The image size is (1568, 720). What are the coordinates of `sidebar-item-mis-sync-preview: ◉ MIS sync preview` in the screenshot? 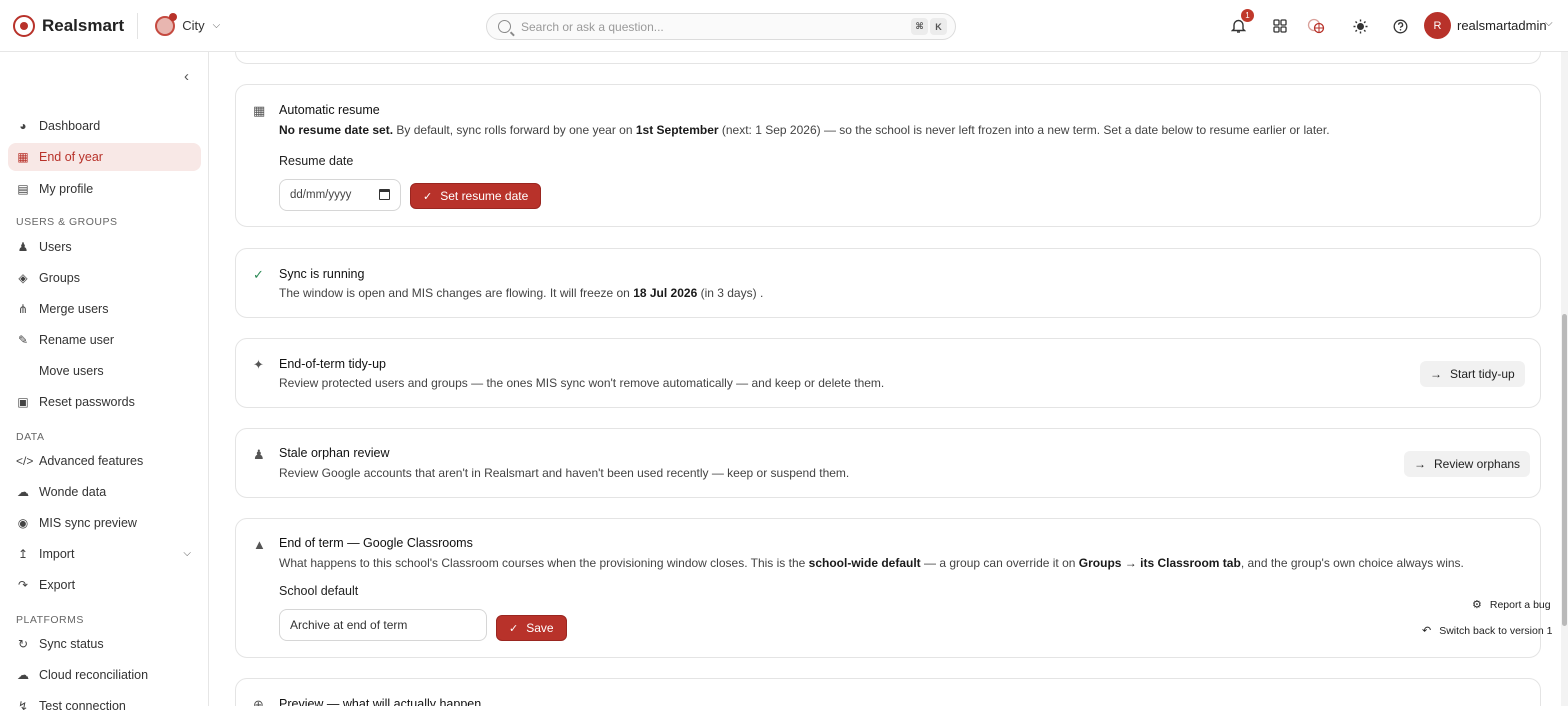 It's located at (104, 523).